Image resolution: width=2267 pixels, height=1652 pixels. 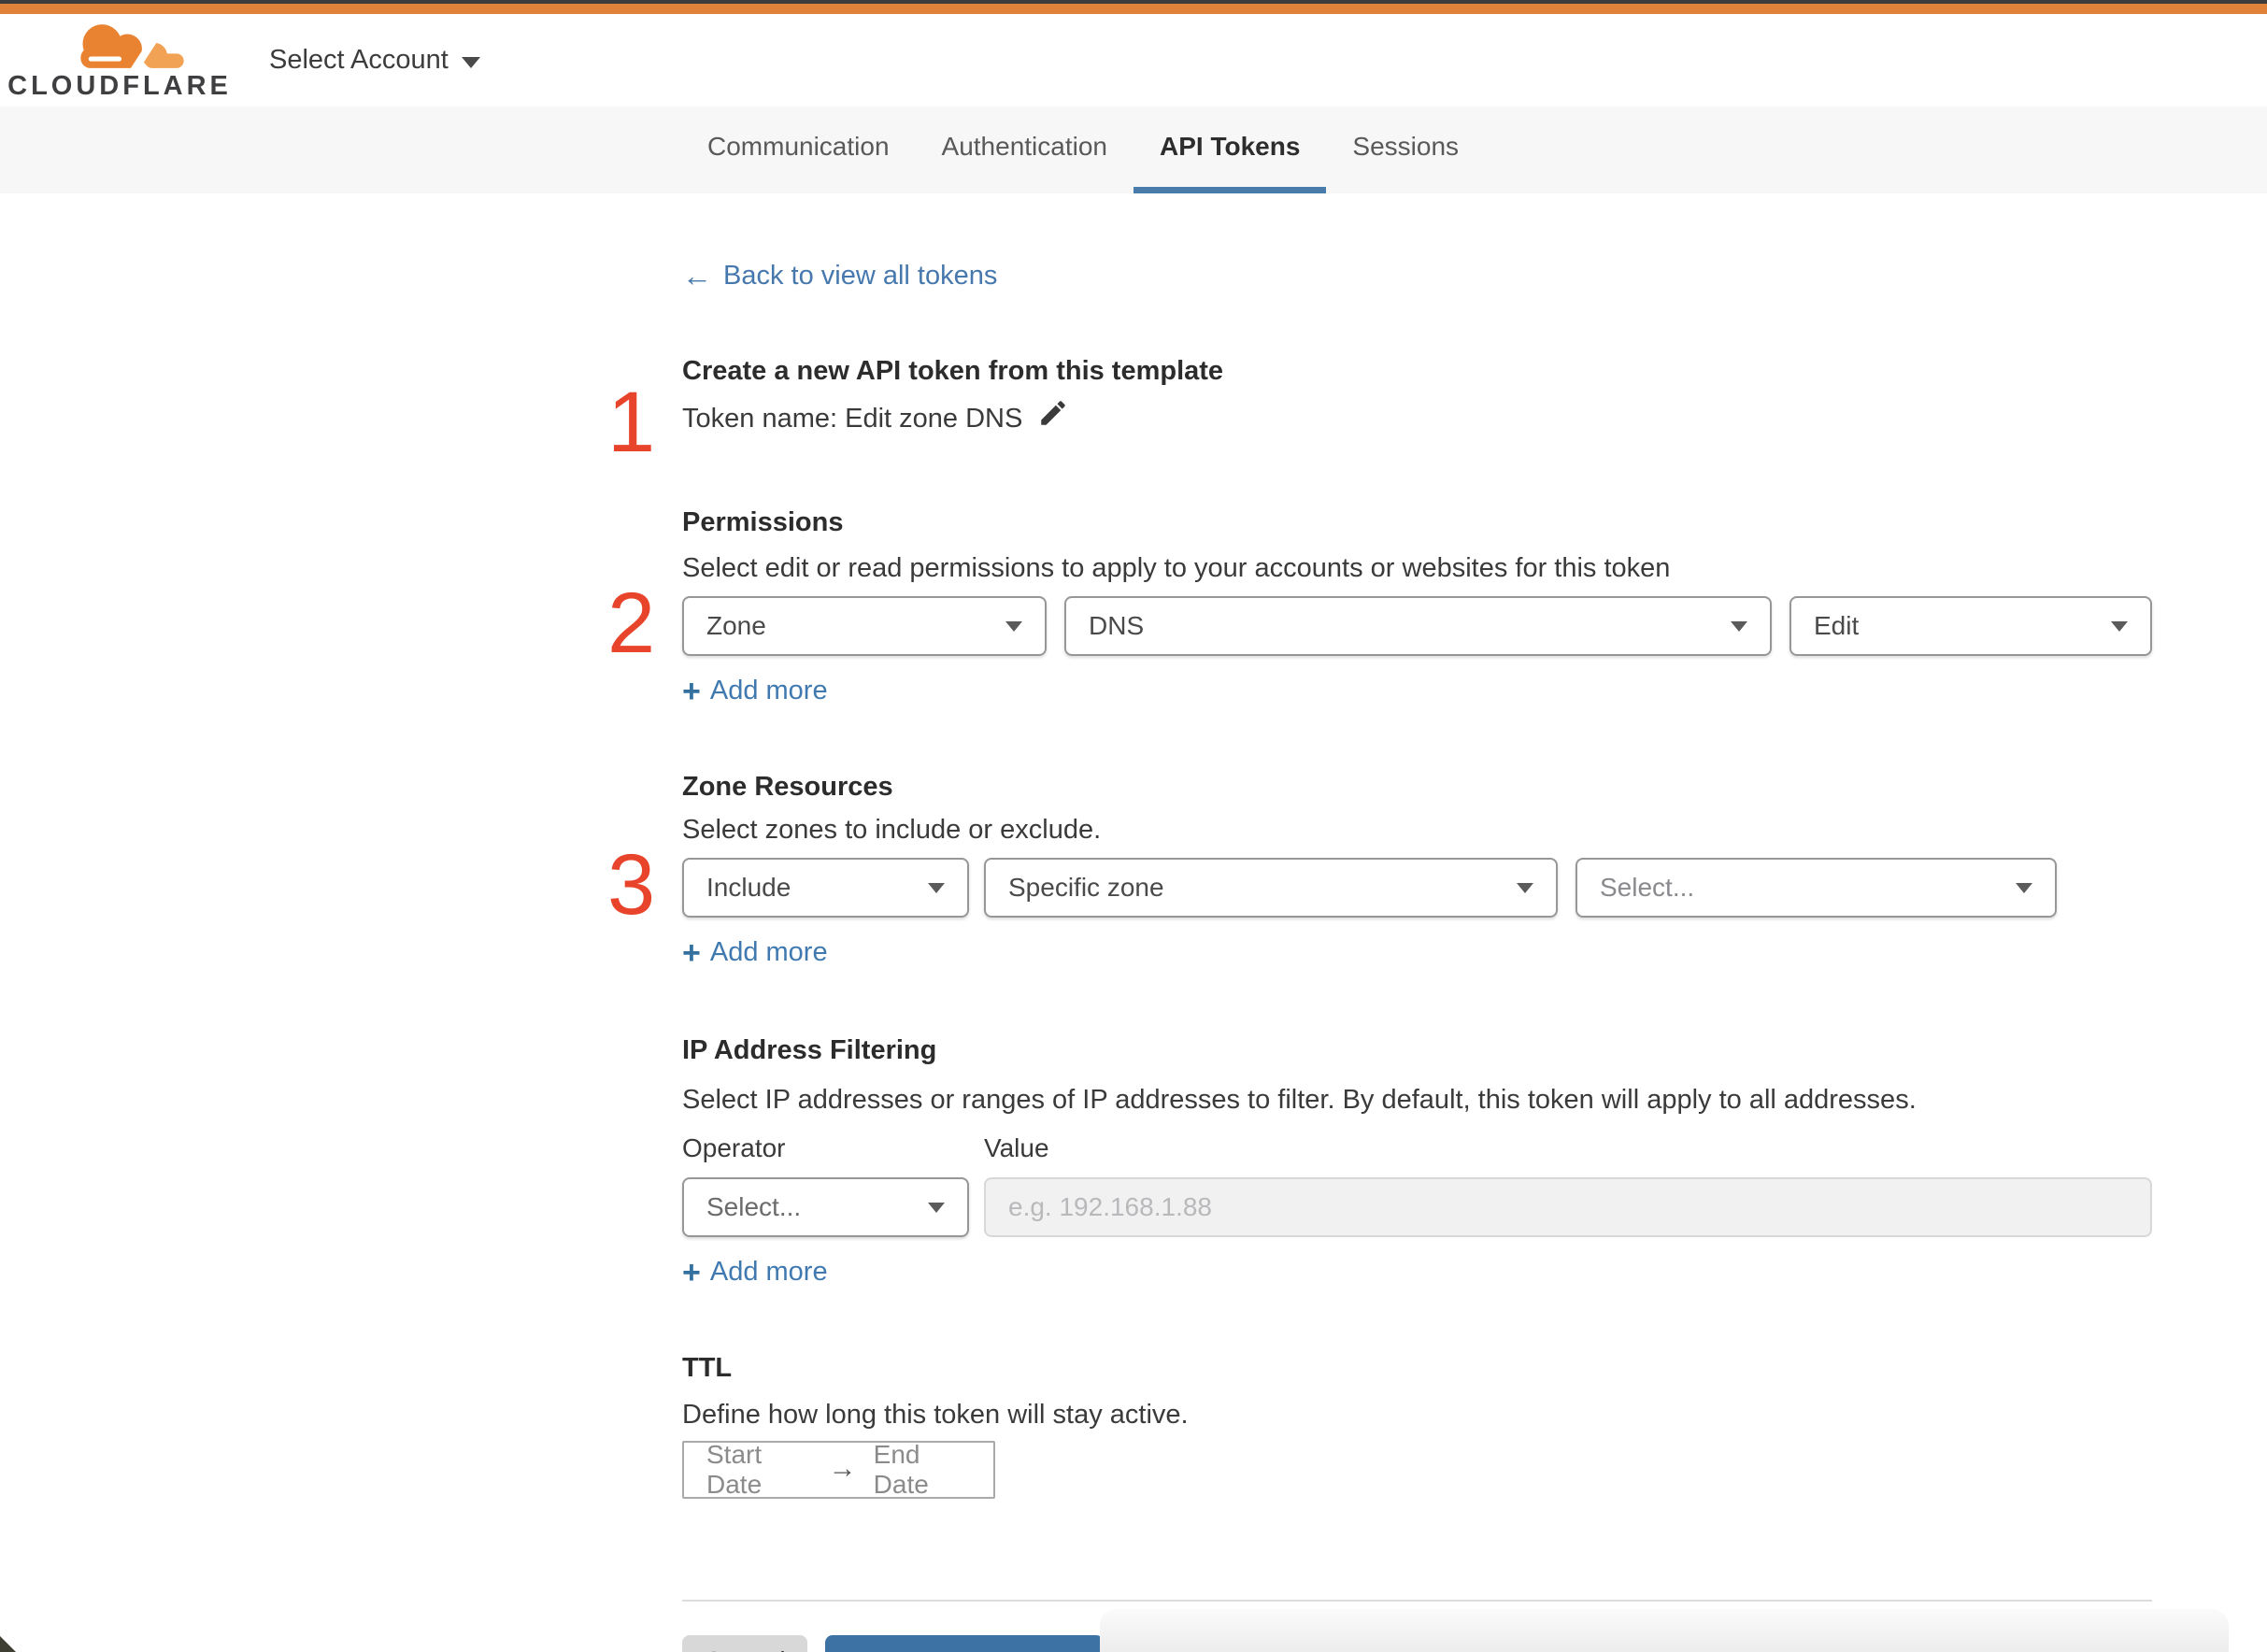 I want to click on date-range-picker: Start Date → End Date, so click(x=839, y=1470).